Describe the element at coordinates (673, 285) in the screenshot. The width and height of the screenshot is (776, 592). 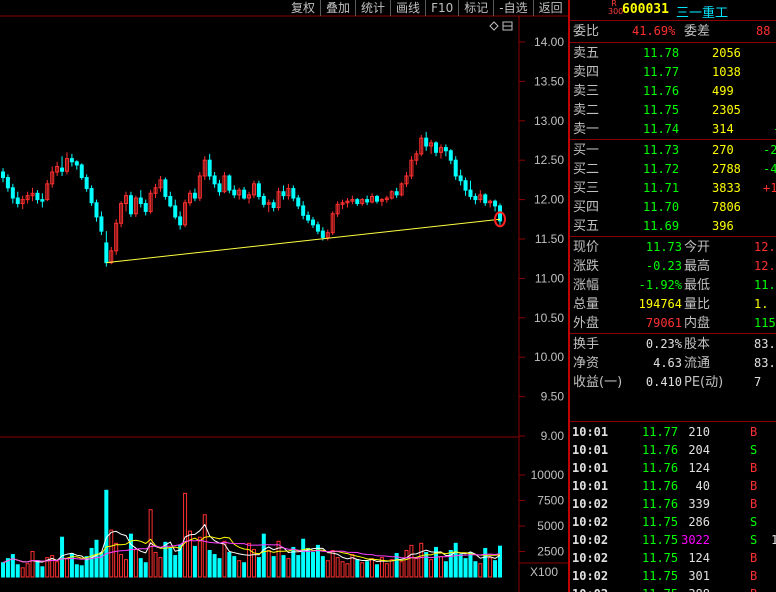
I see `quote-row: 涨幅 -1.92% 最低 11.` at that location.